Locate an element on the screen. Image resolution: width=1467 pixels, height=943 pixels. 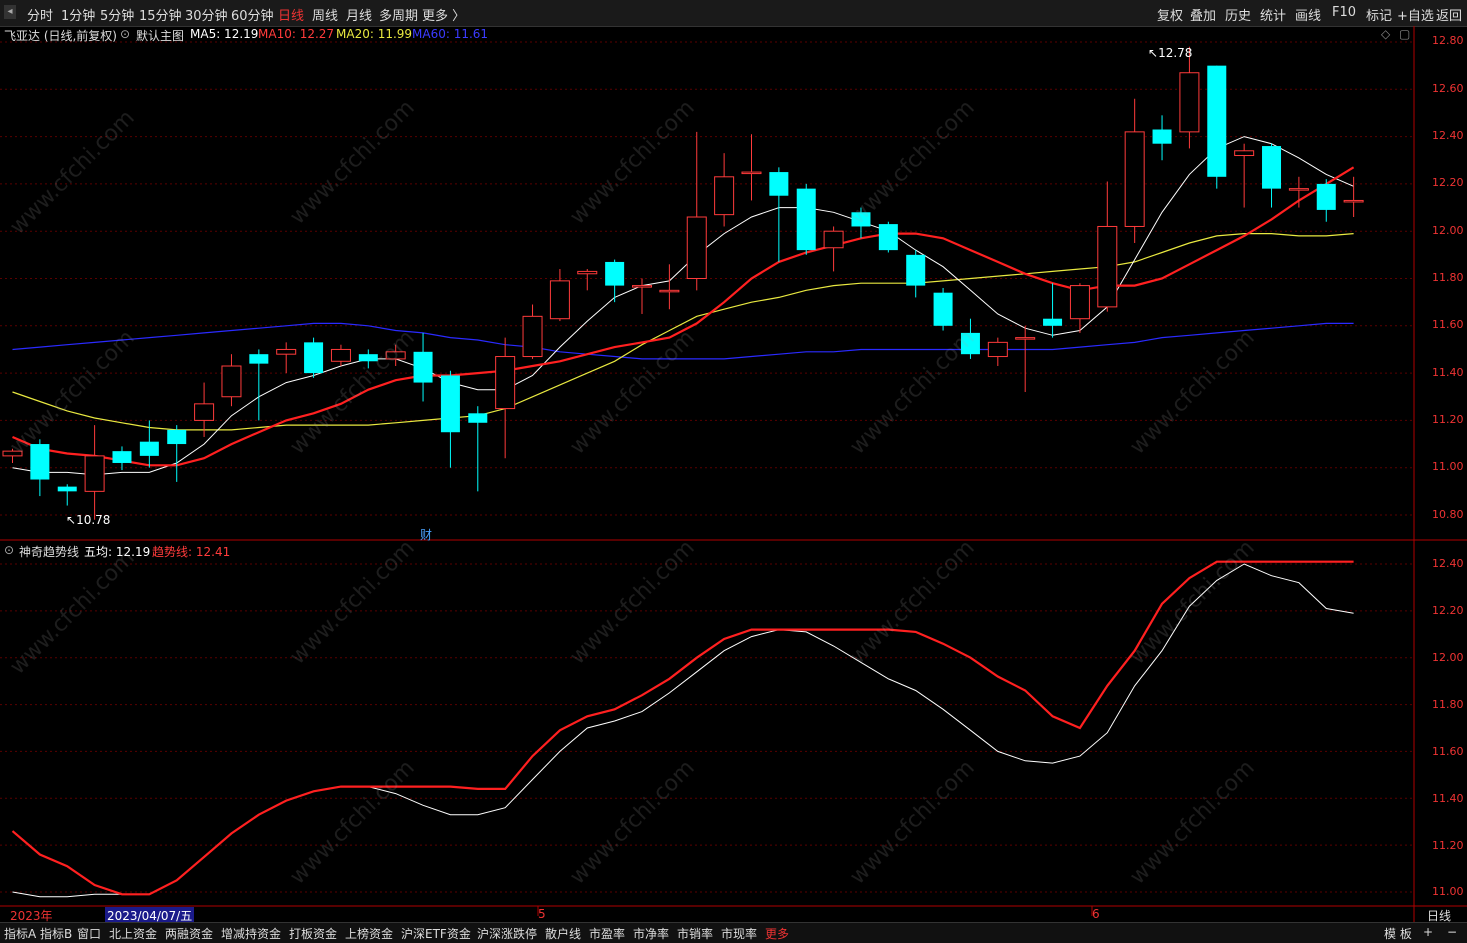
ytick-main: 12.60 is located at coordinates (1448, 88).